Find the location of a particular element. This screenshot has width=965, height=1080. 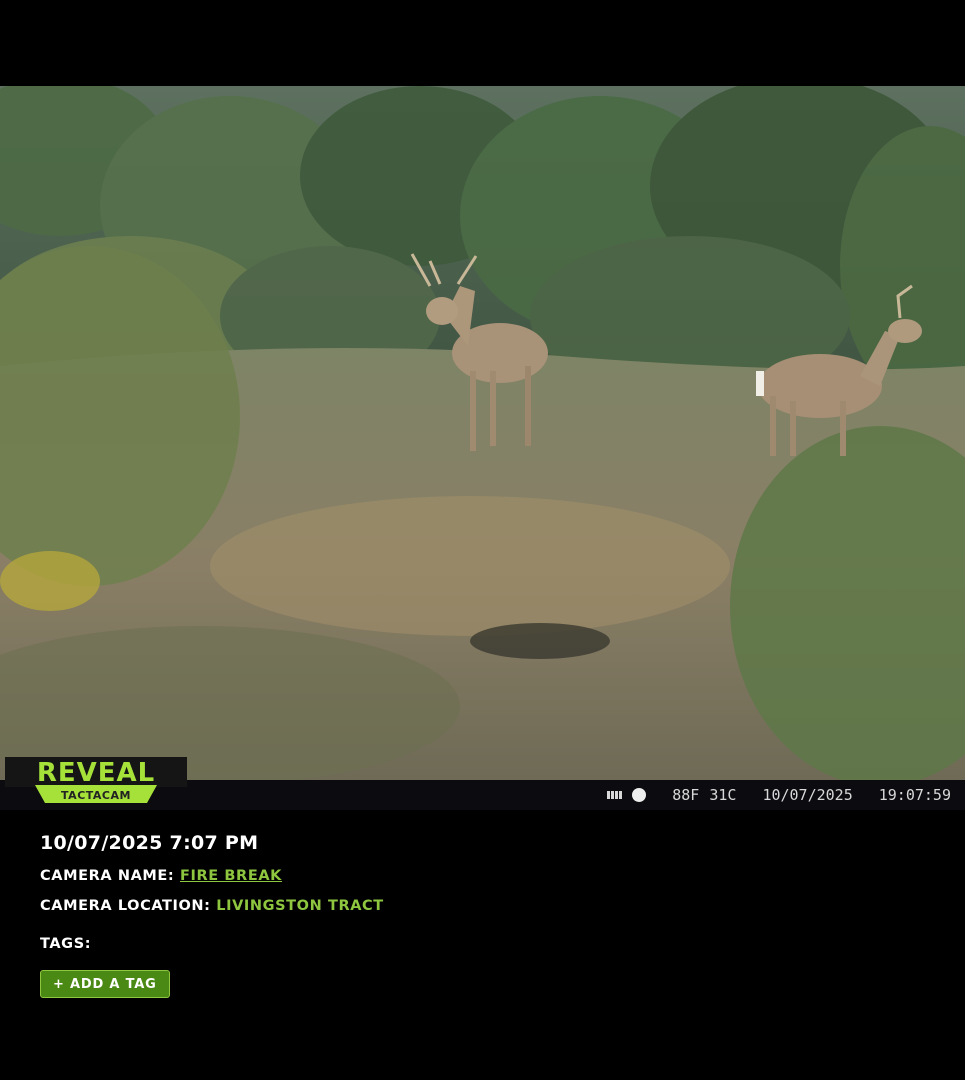

camera-location-label: CAMERA LOCATION: is located at coordinates (125, 906).